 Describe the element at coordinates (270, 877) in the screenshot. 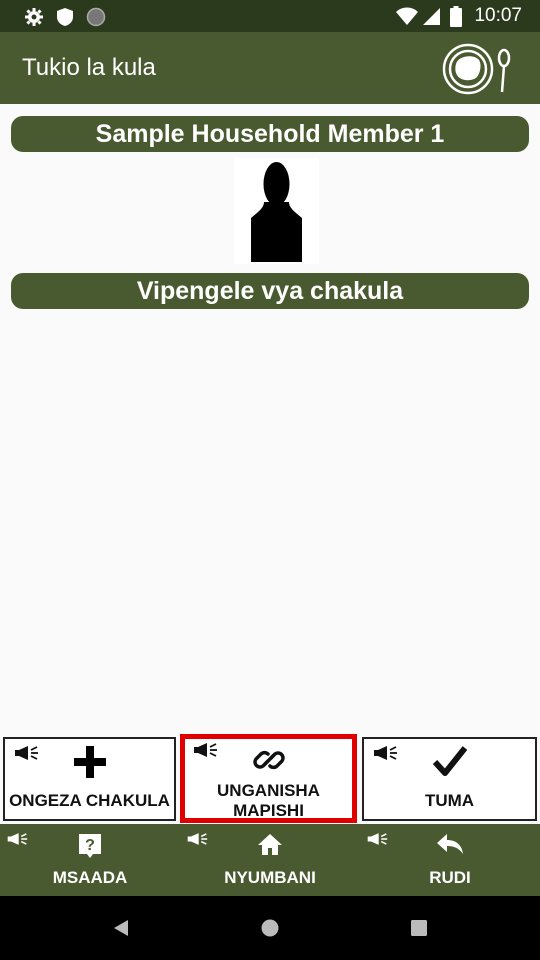

I see `nav-home-label: NYUMBANI` at that location.